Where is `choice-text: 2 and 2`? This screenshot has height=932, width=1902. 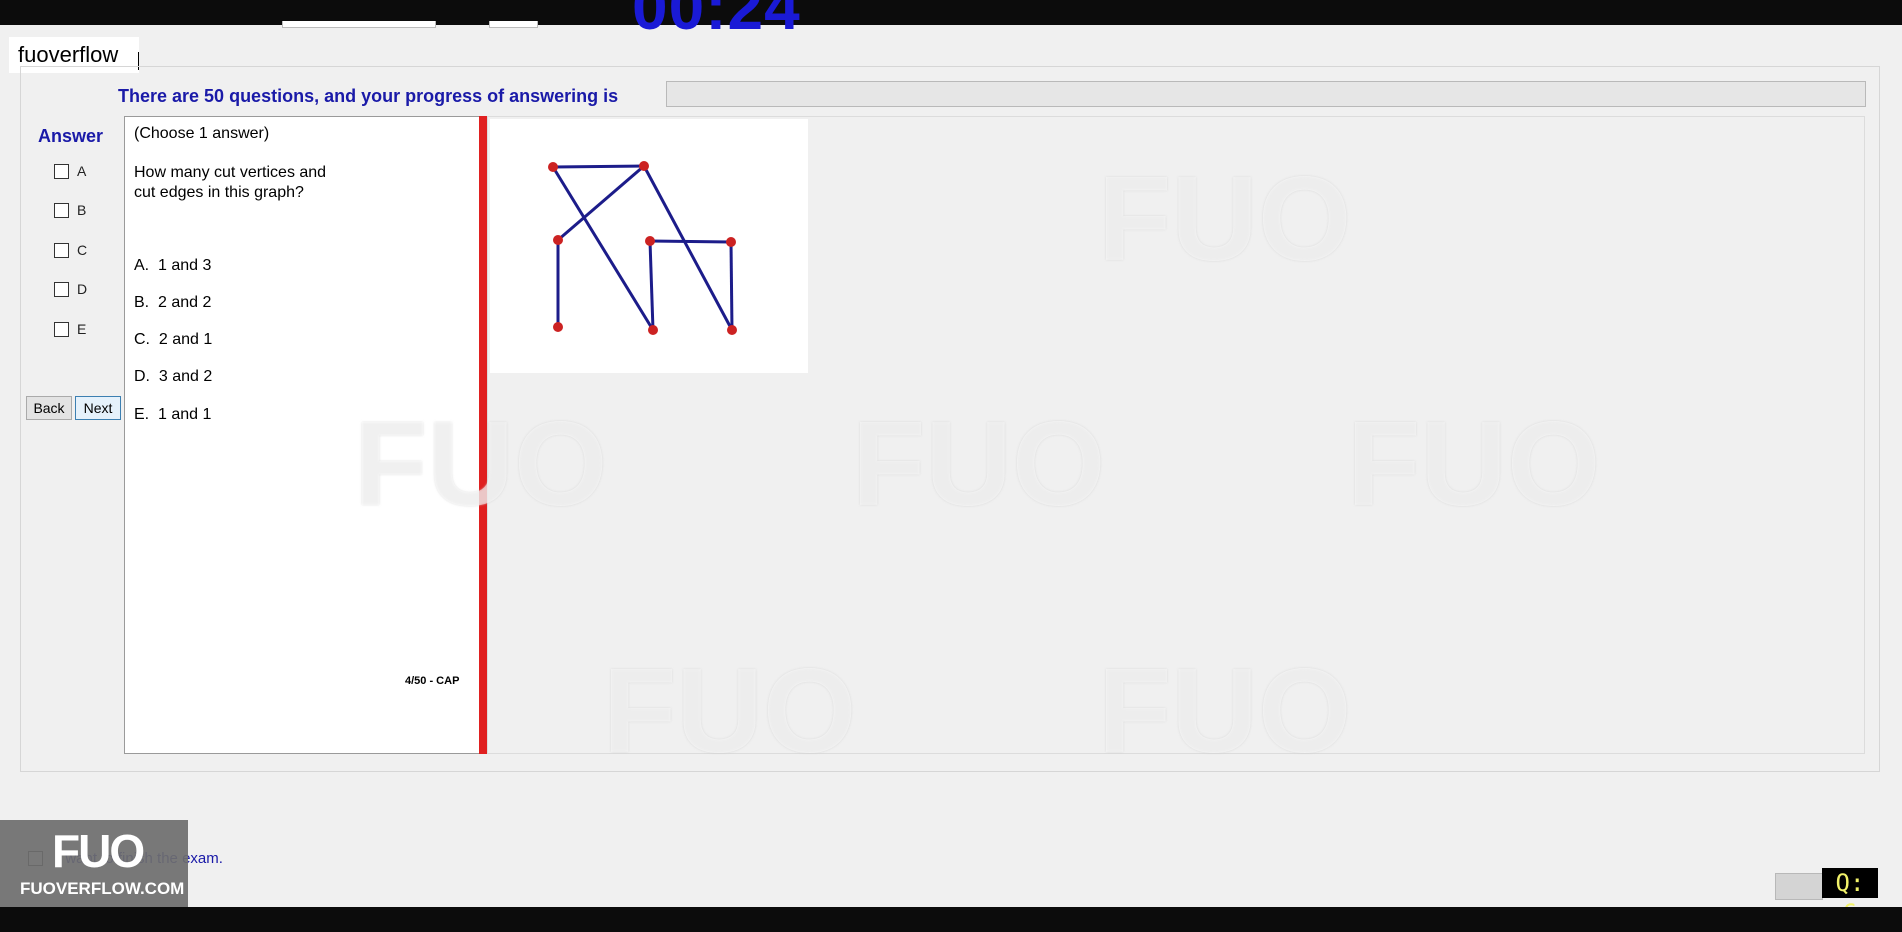
choice-text: 2 and 2 is located at coordinates (185, 302).